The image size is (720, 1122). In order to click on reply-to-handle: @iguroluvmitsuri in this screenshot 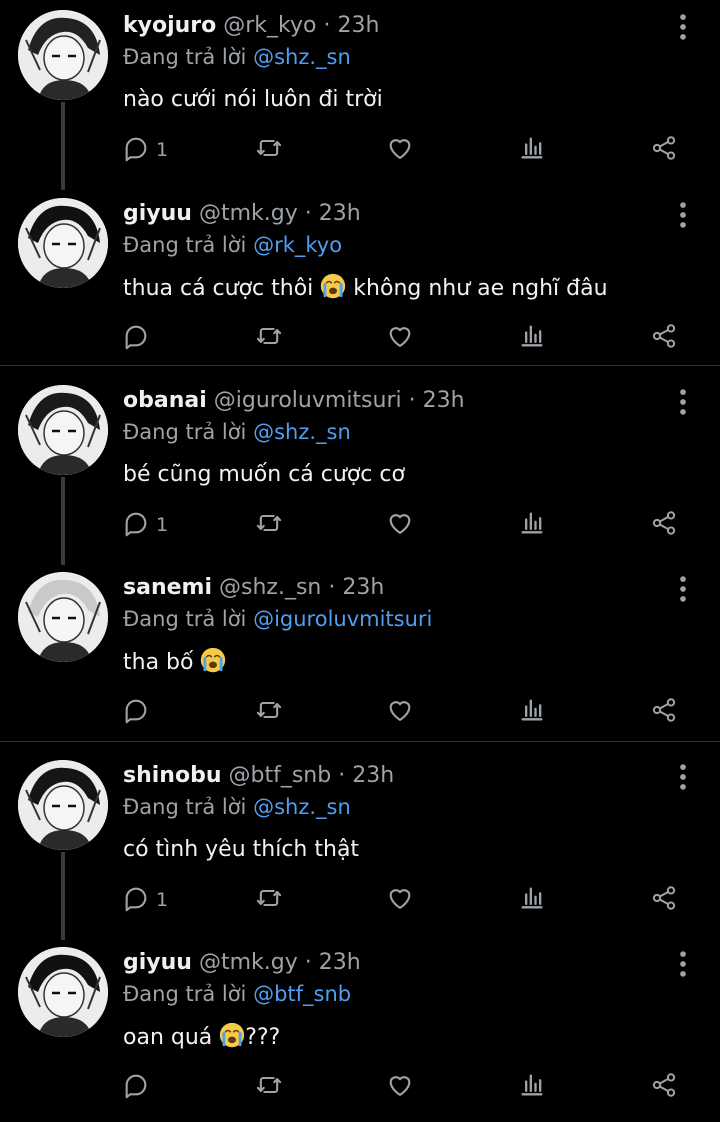, I will do `click(342, 619)`.